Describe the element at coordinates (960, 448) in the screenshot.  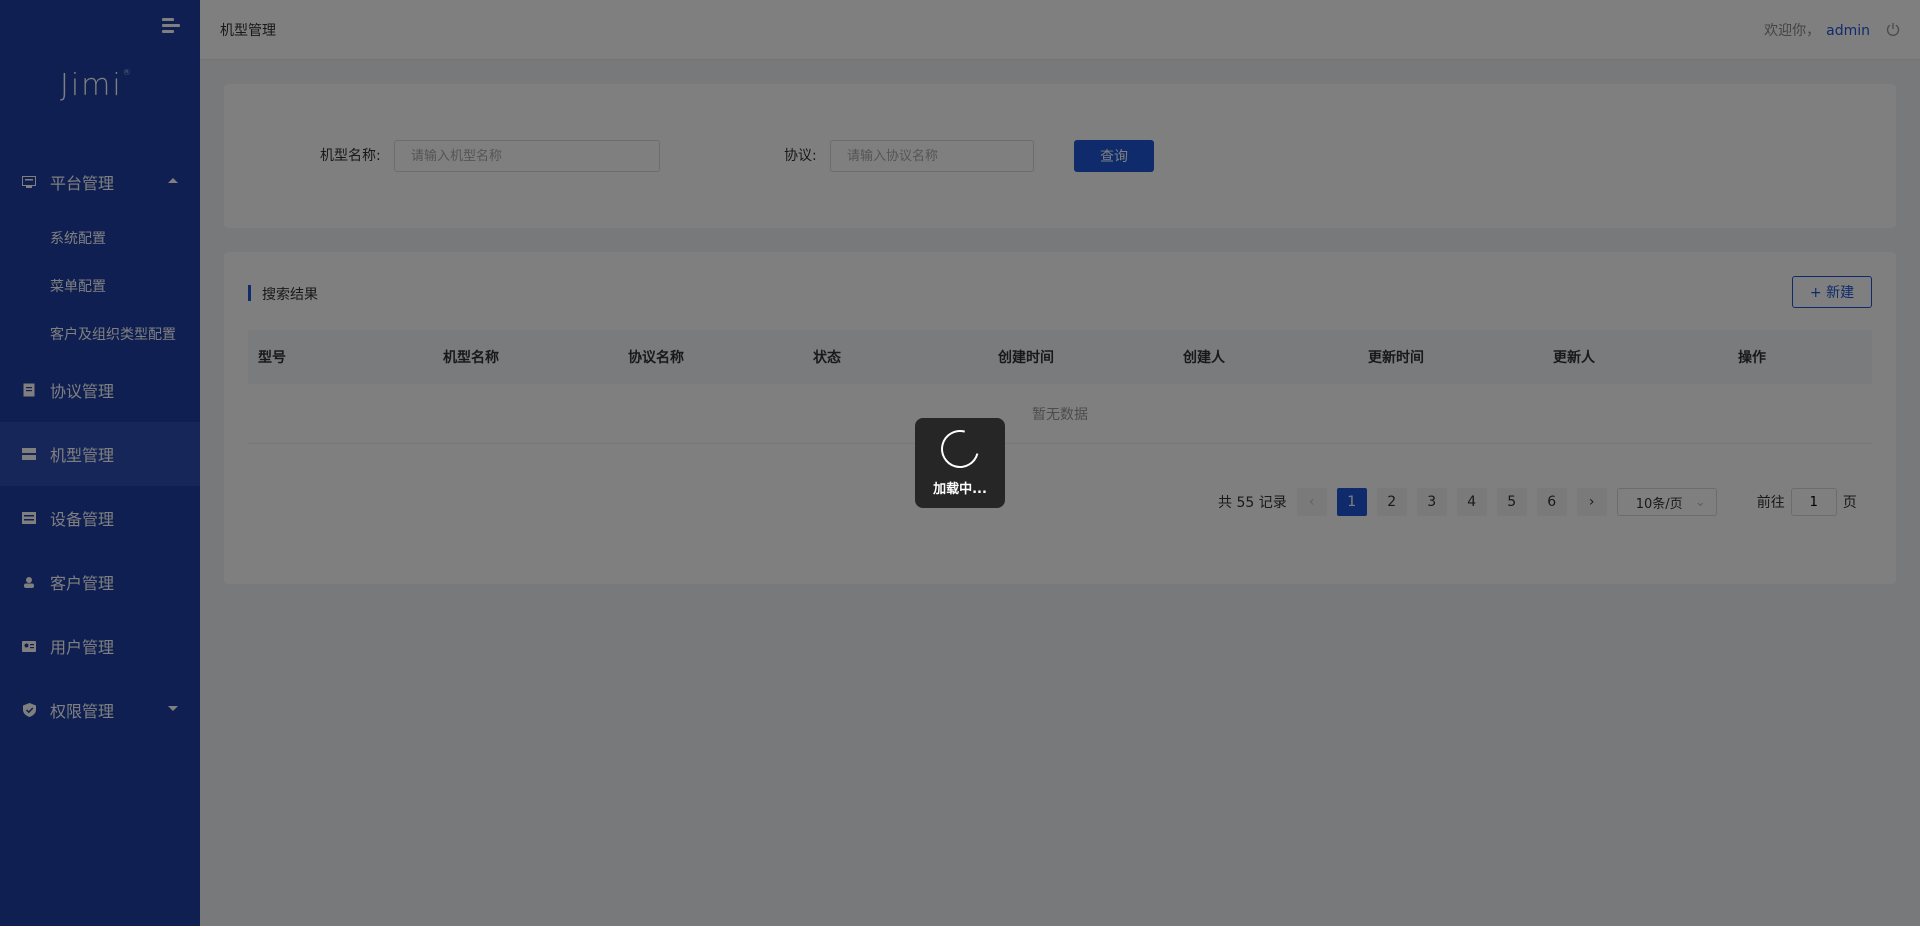
I see `spinner-icon` at that location.